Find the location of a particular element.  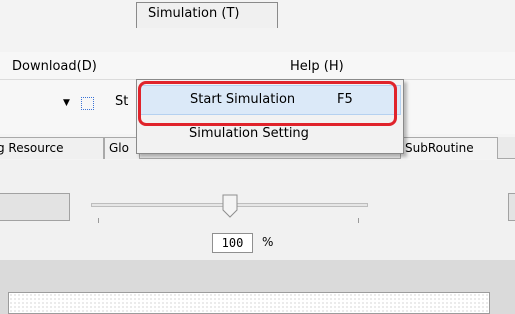

design-canvas is located at coordinates (249, 303).